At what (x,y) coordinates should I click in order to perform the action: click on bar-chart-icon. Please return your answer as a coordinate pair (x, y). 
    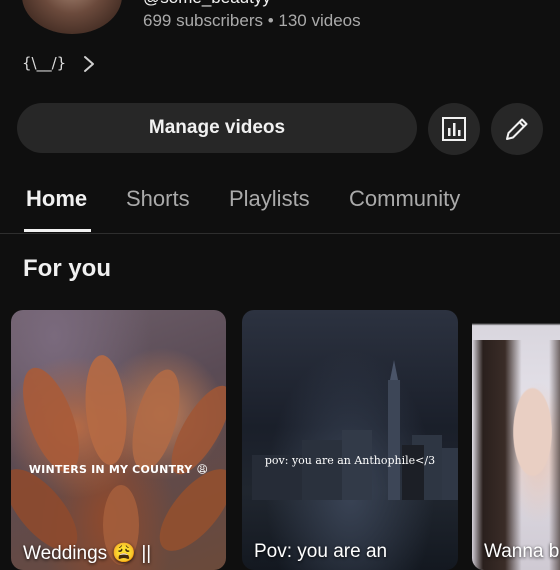
    Looking at the image, I should click on (454, 129).